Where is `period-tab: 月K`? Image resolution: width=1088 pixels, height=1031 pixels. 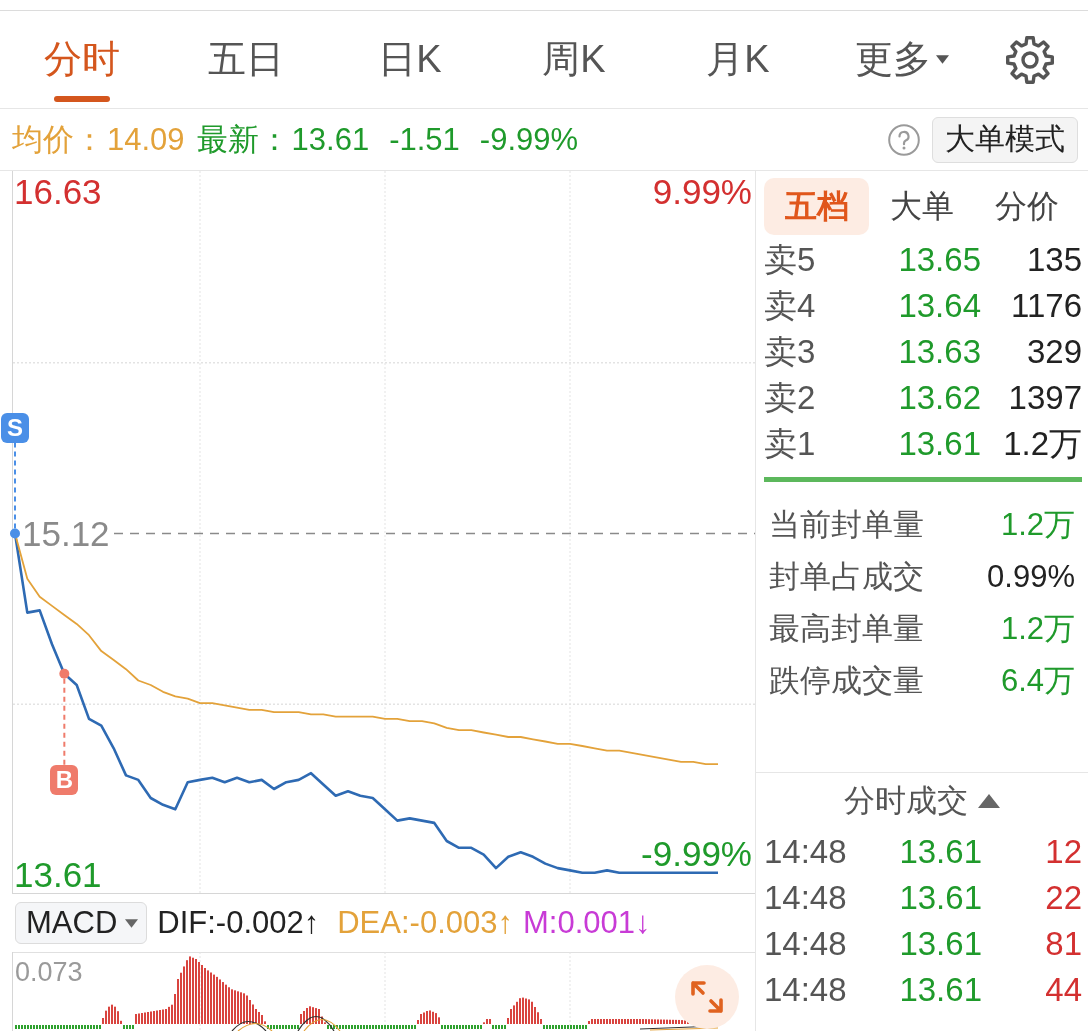
period-tab: 月K is located at coordinates (738, 59).